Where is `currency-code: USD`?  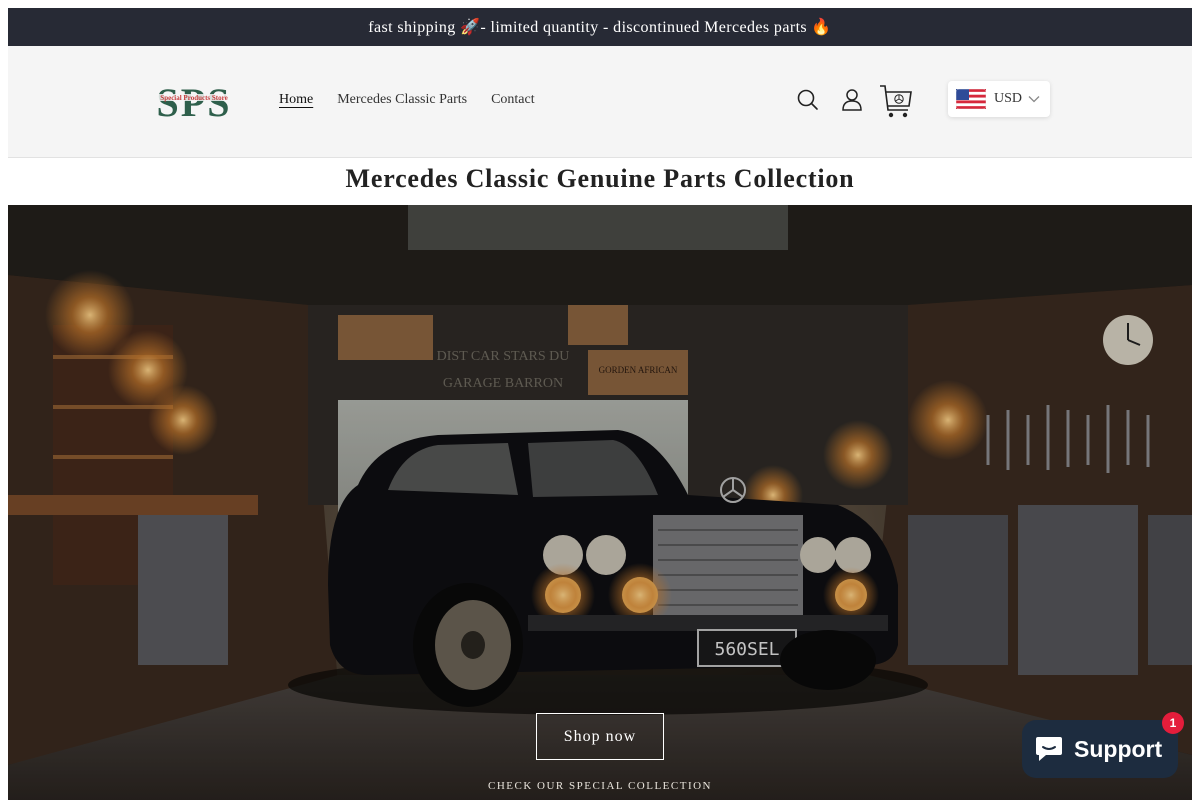 currency-code: USD is located at coordinates (1008, 98).